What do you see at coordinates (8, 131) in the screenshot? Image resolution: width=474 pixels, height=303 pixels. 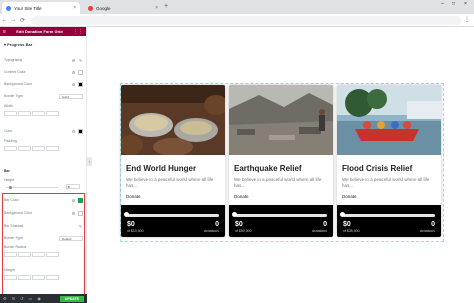 I see `color-label: Color` at bounding box center [8, 131].